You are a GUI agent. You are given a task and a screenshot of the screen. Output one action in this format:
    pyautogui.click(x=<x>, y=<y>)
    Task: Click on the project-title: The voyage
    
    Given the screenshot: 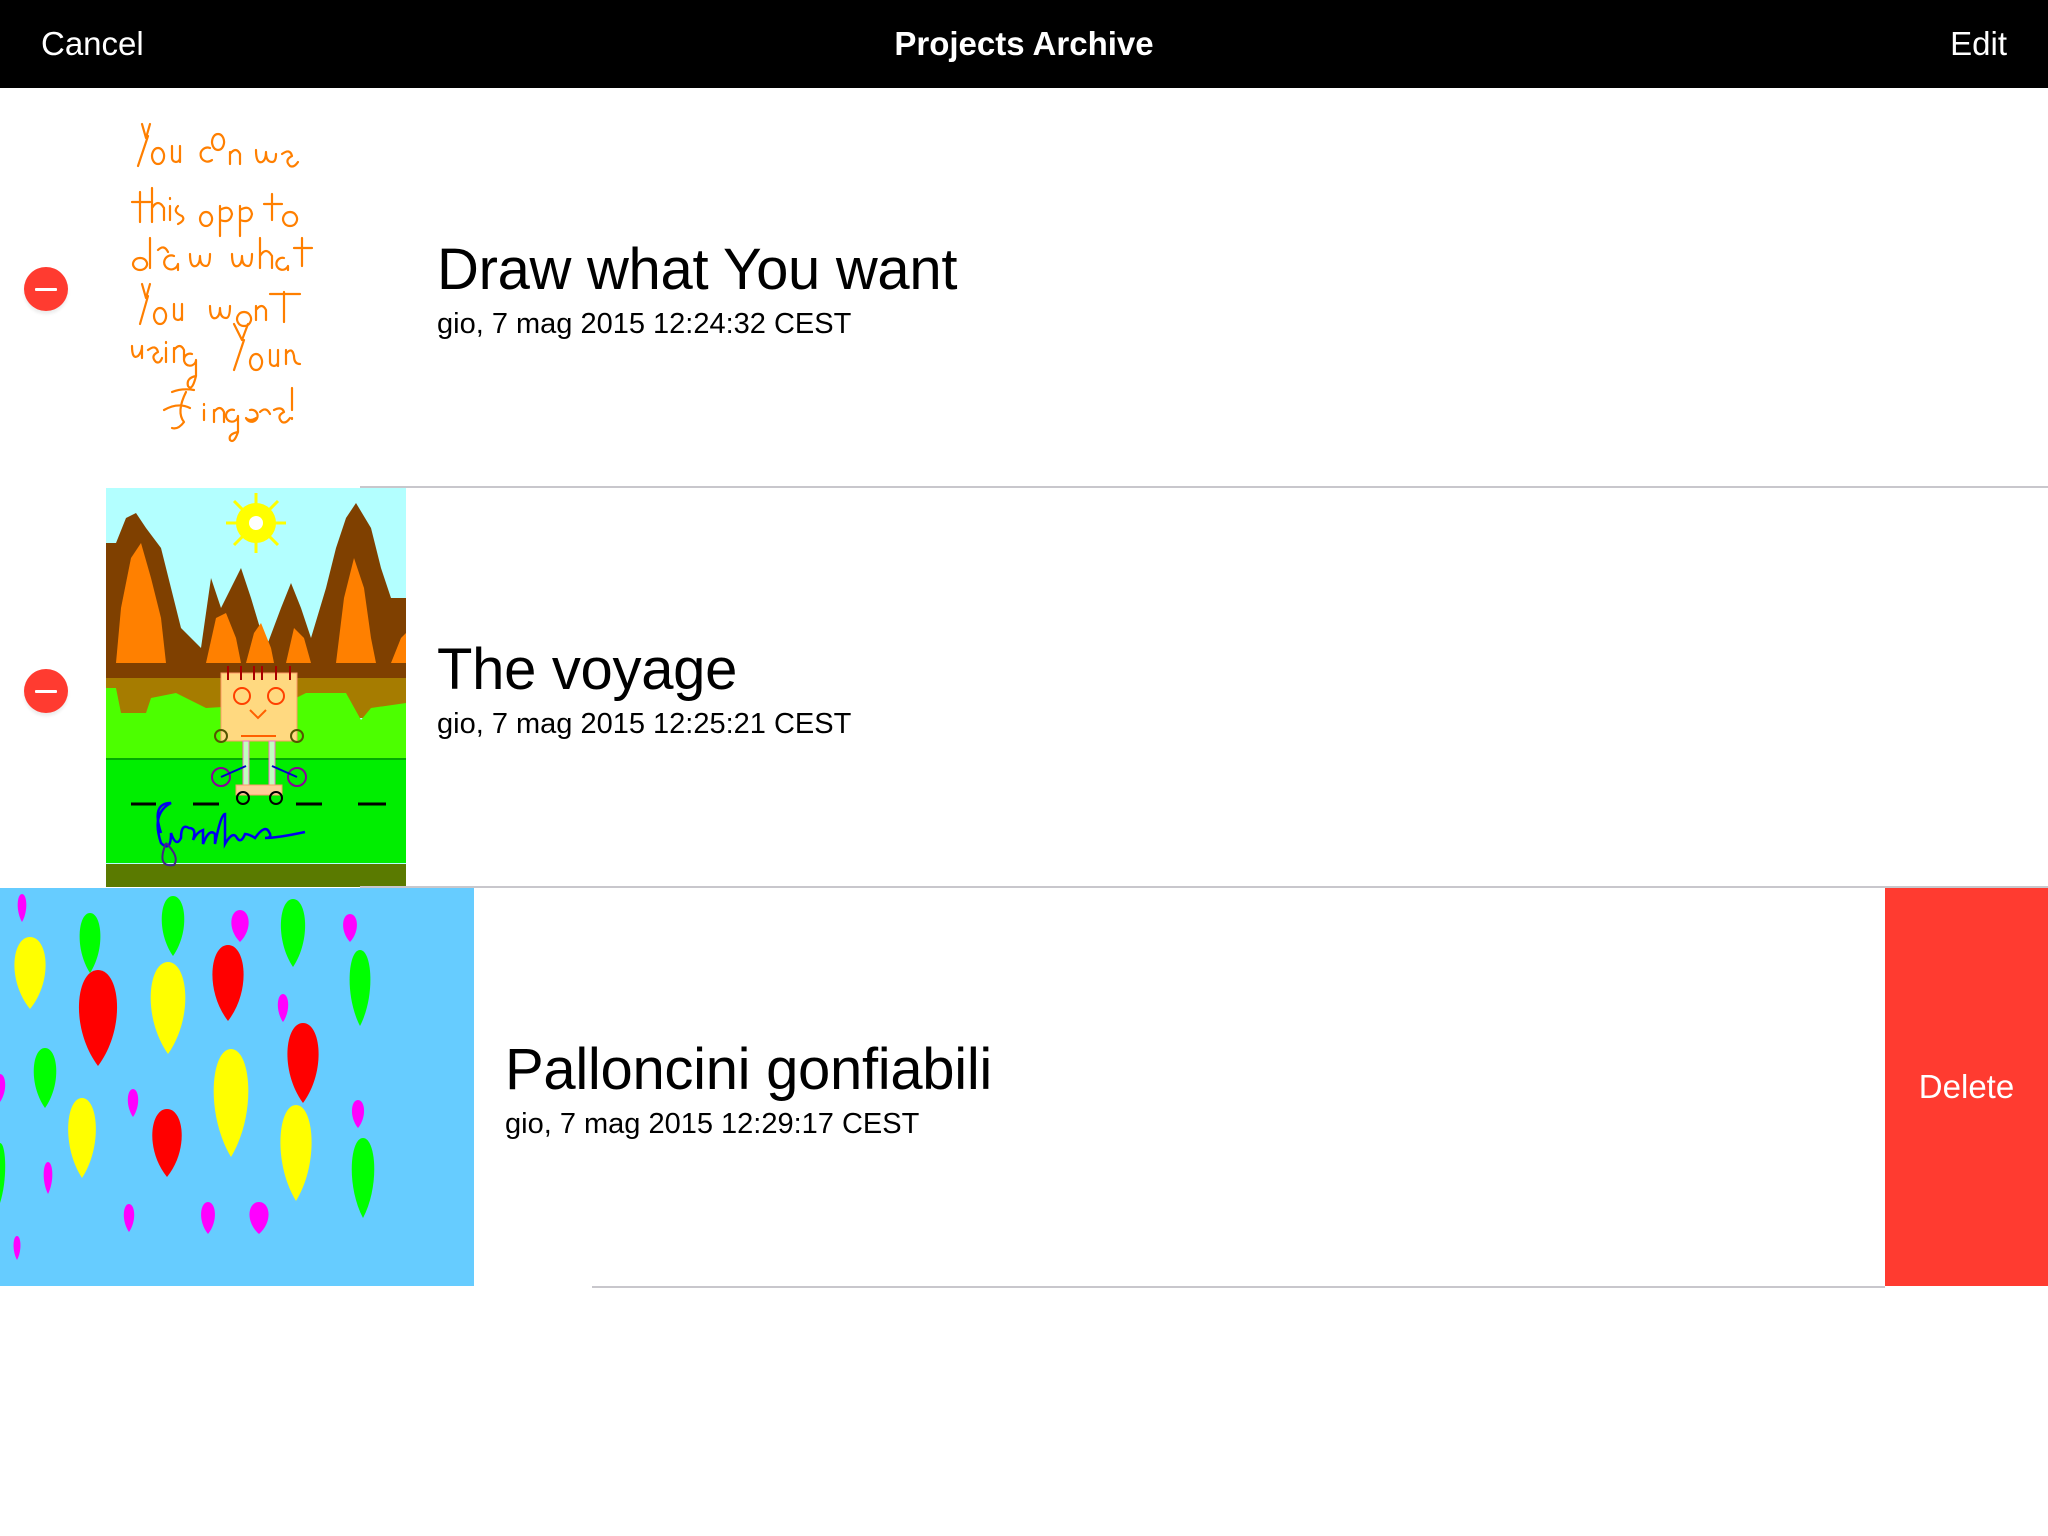 What is the action you would take?
    pyautogui.click(x=587, y=669)
    